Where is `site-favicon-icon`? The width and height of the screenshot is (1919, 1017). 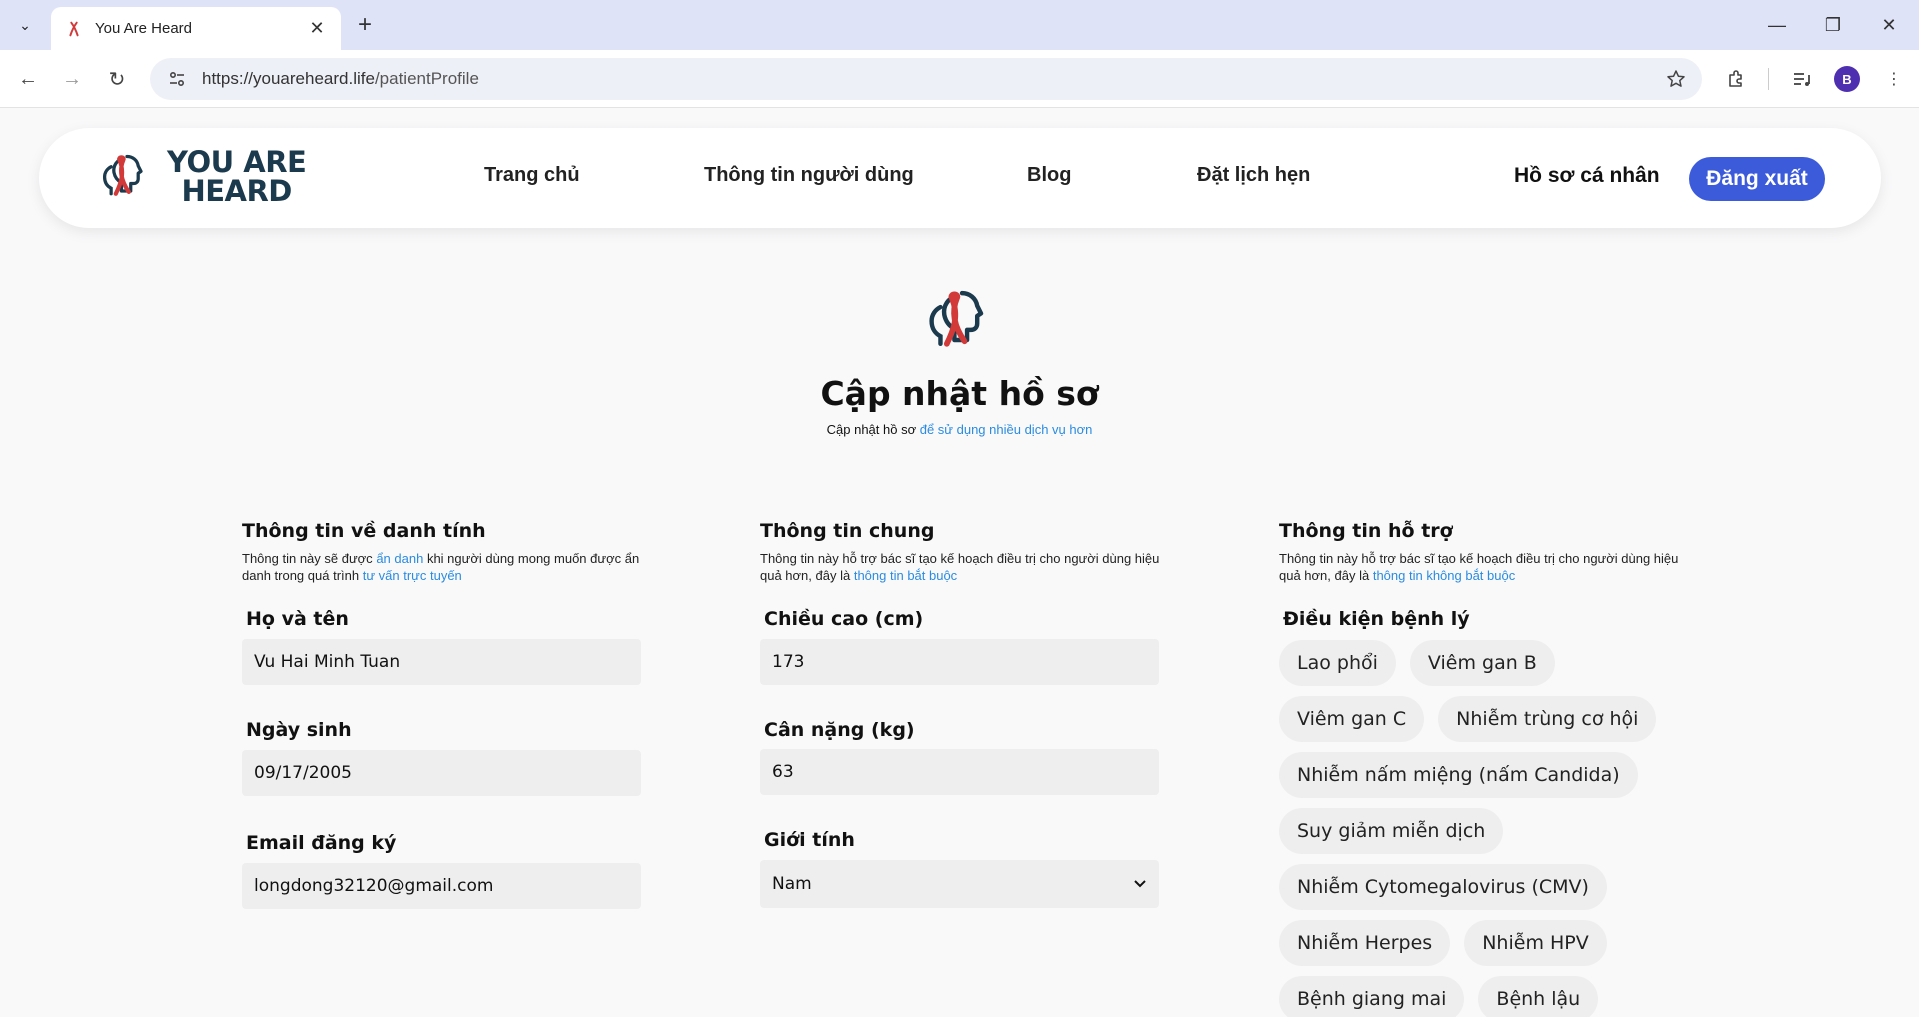
site-favicon-icon is located at coordinates (74, 28).